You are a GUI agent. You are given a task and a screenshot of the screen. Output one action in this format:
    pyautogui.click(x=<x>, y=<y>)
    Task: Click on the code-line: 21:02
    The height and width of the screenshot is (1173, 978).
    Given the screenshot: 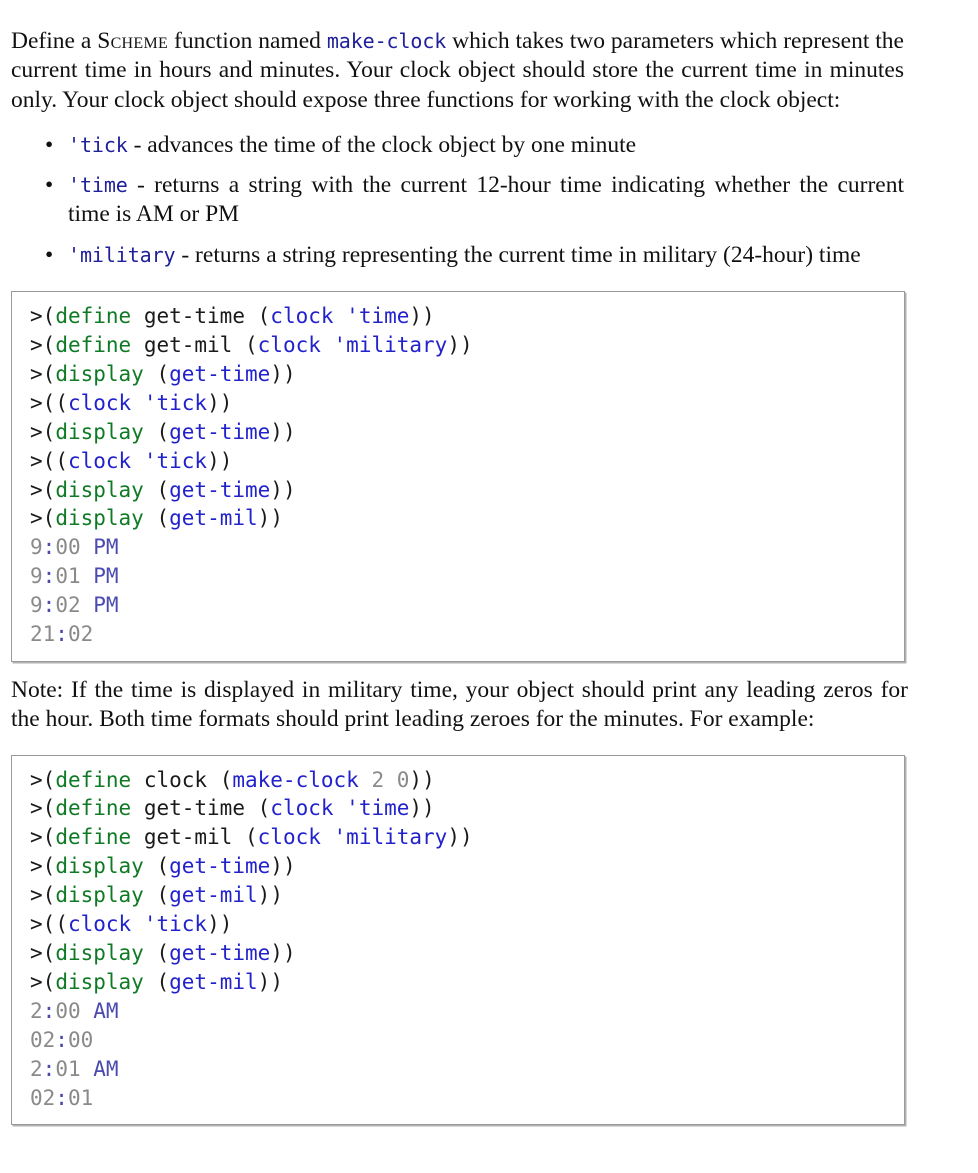 What is the action you would take?
    pyautogui.click(x=62, y=634)
    